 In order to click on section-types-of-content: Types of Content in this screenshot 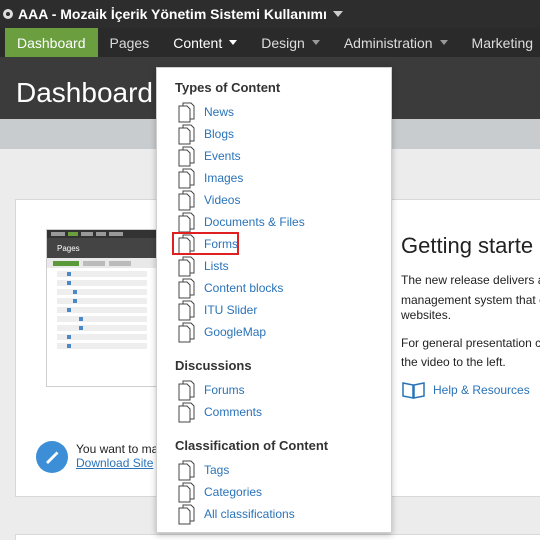, I will do `click(228, 87)`.